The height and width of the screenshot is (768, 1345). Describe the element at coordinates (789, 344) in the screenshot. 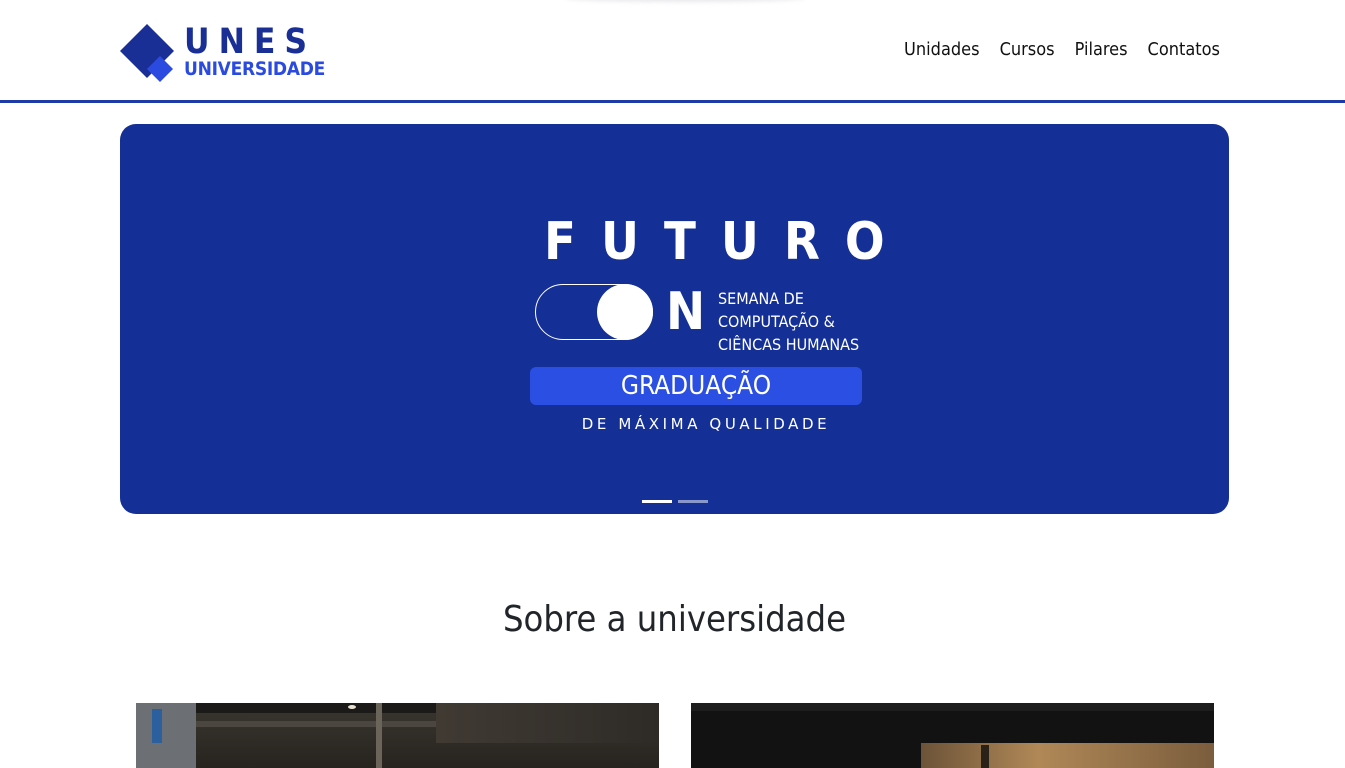

I see `hero-desc-line: CIÊNCAS HUMANAS` at that location.